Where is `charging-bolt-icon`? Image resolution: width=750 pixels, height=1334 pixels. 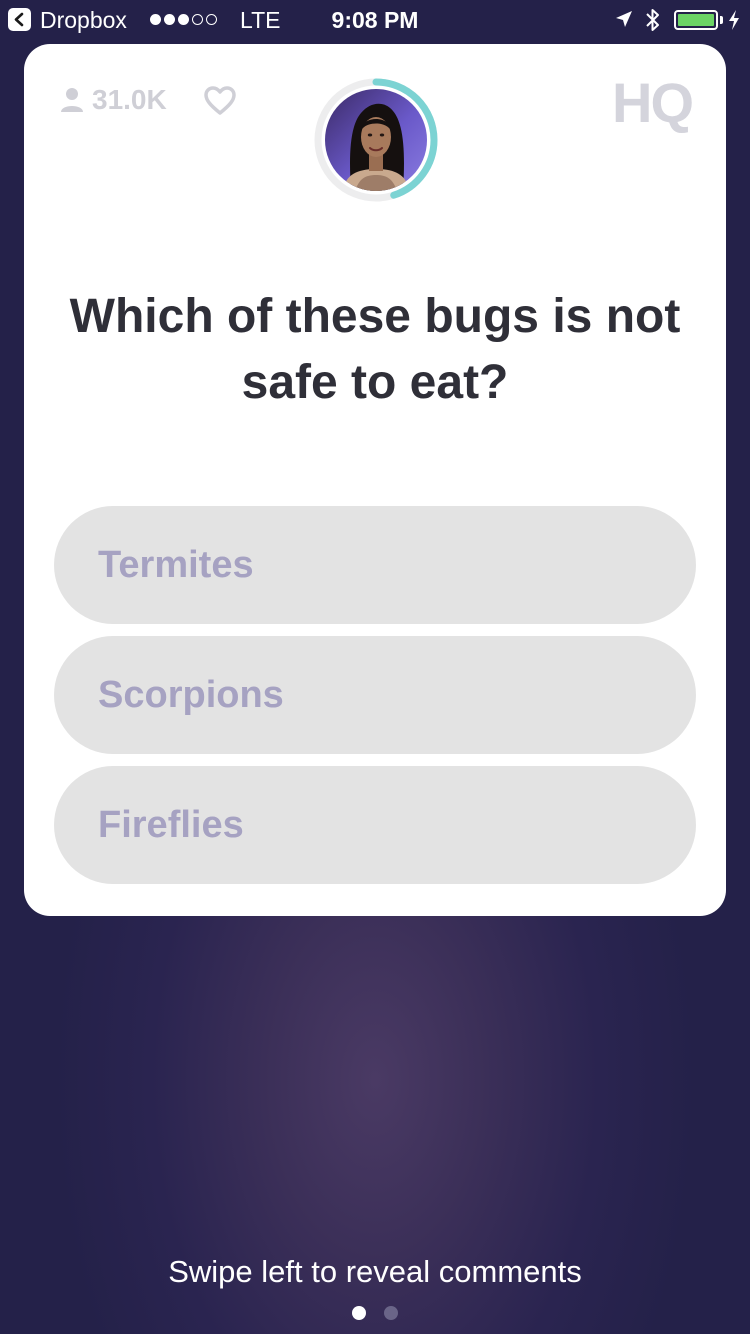
charging-bolt-icon is located at coordinates (734, 20).